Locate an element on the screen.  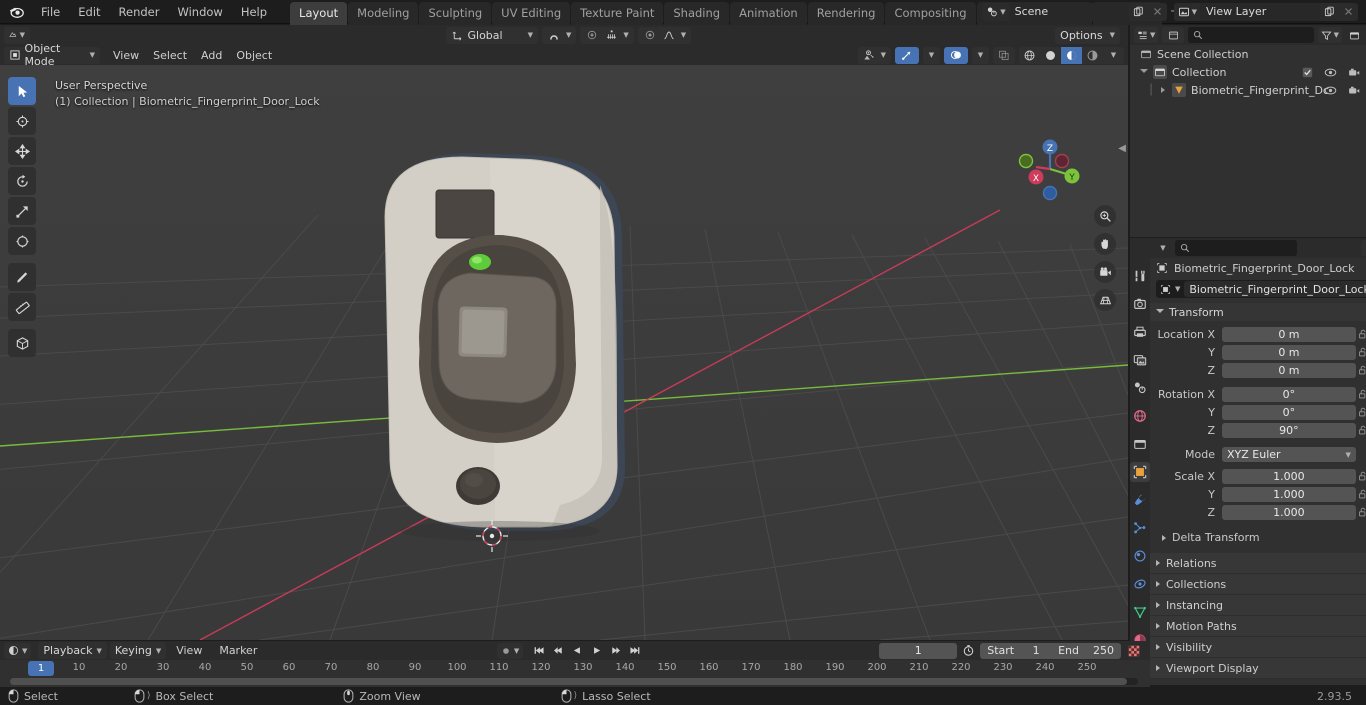
menu-file: File is located at coordinates (50, 12).